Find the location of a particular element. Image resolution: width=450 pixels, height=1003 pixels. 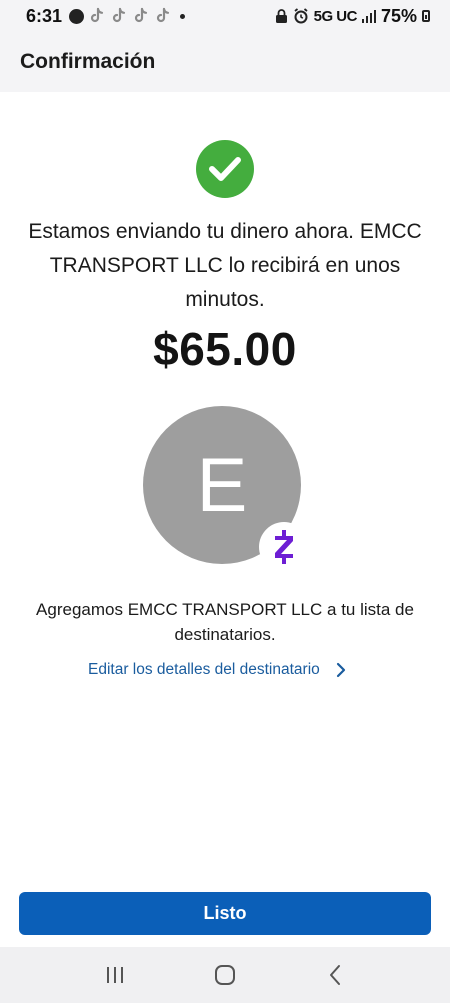

lock-icon is located at coordinates (281, 16).